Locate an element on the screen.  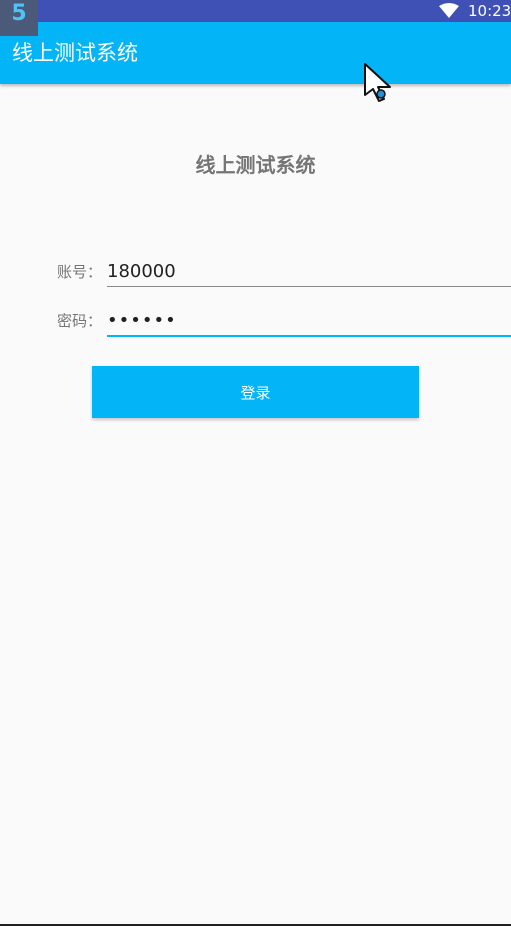
app-notification-icon: 5 is located at coordinates (19, 18).